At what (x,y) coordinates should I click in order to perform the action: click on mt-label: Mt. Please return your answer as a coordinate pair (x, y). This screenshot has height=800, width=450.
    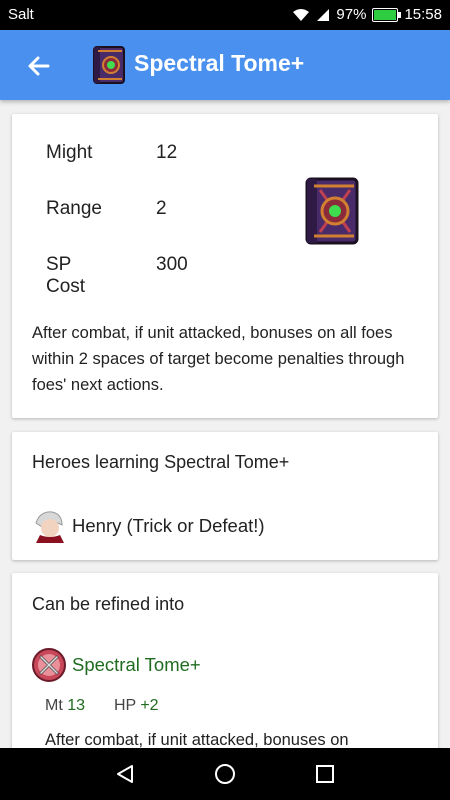
    Looking at the image, I should click on (54, 705).